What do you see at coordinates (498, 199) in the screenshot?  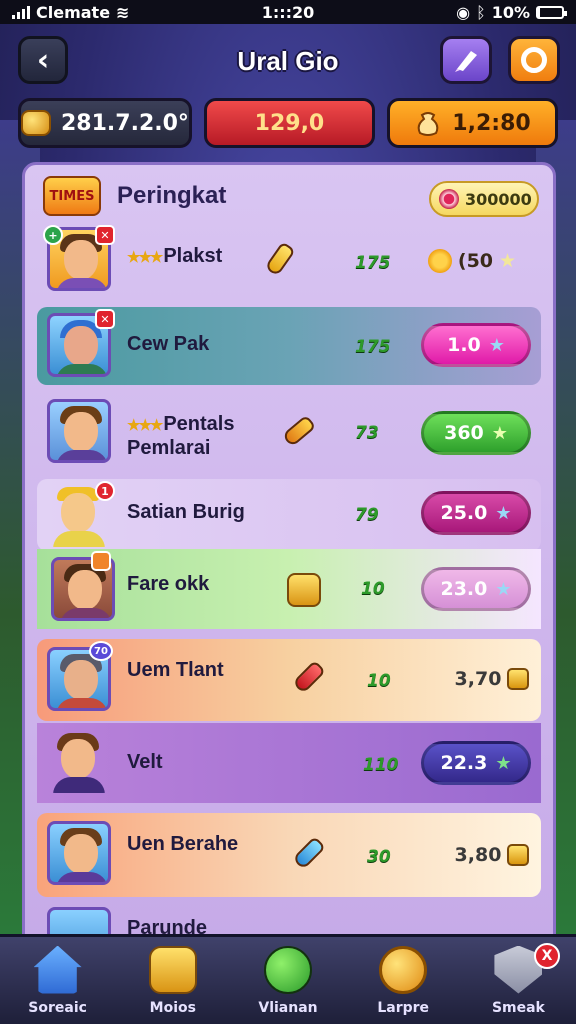 I see `total-score-value: 300000` at bounding box center [498, 199].